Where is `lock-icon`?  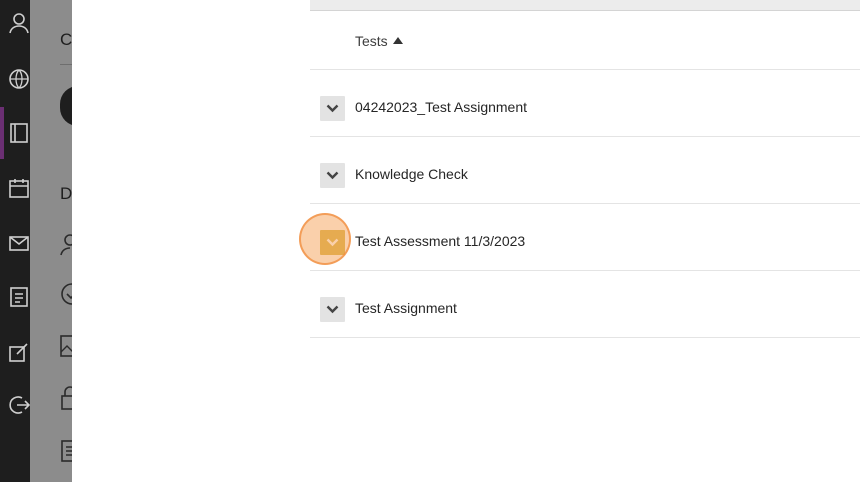
lock-icon is located at coordinates (66, 398).